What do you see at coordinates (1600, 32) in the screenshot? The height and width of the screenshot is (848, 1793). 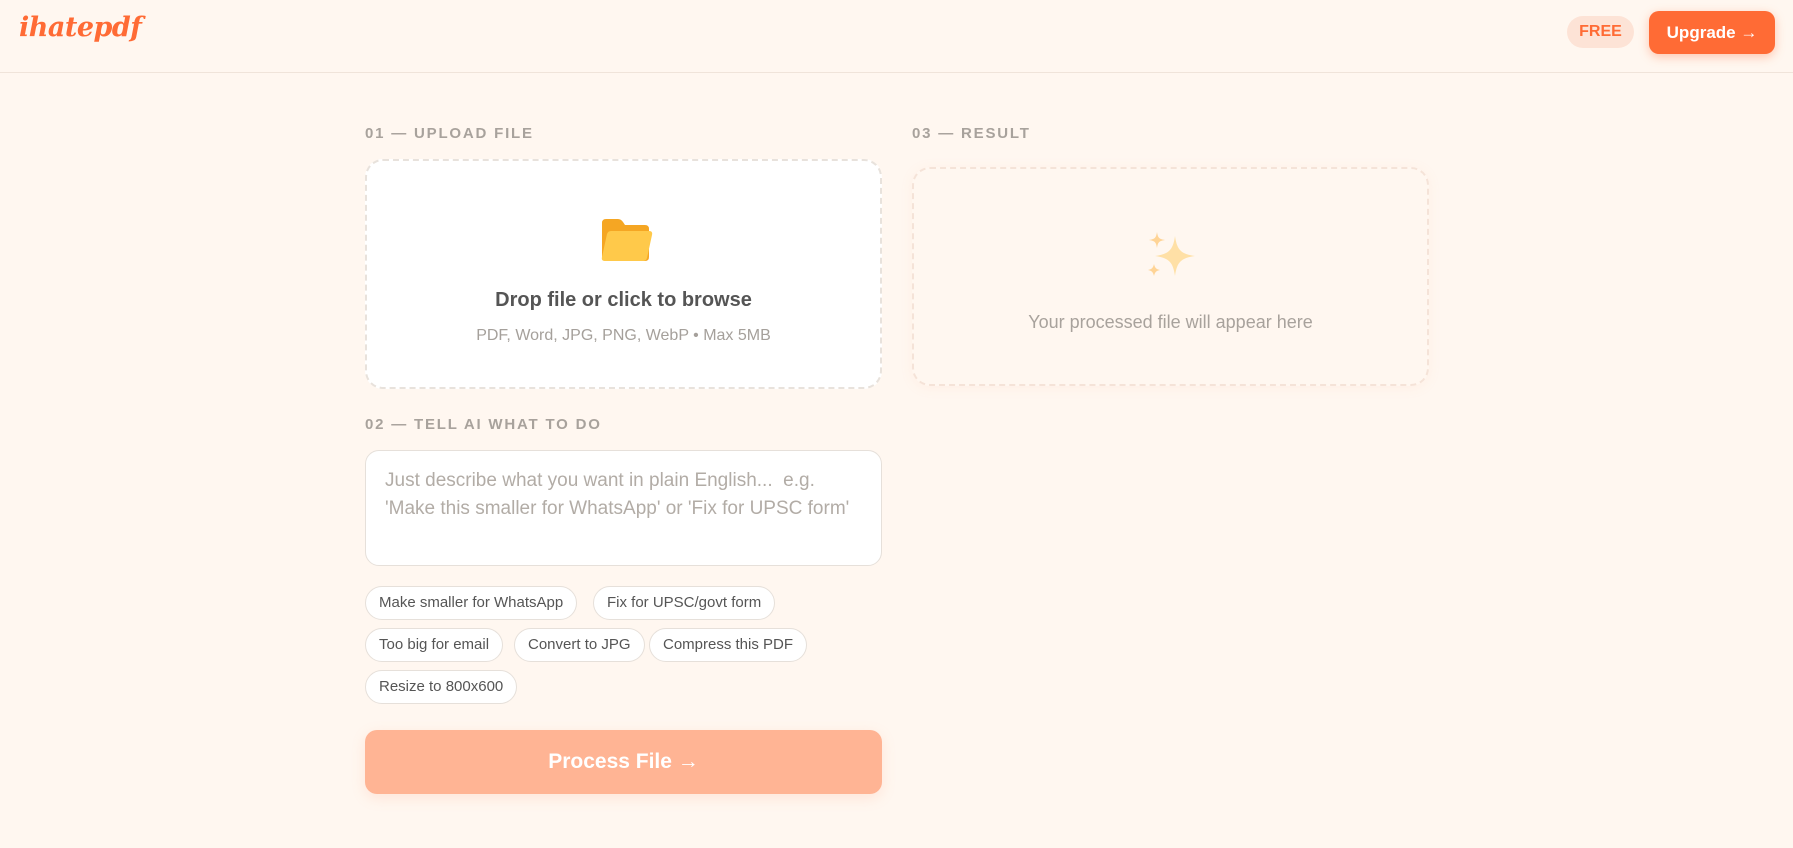 I see `plan-badge: FREE` at bounding box center [1600, 32].